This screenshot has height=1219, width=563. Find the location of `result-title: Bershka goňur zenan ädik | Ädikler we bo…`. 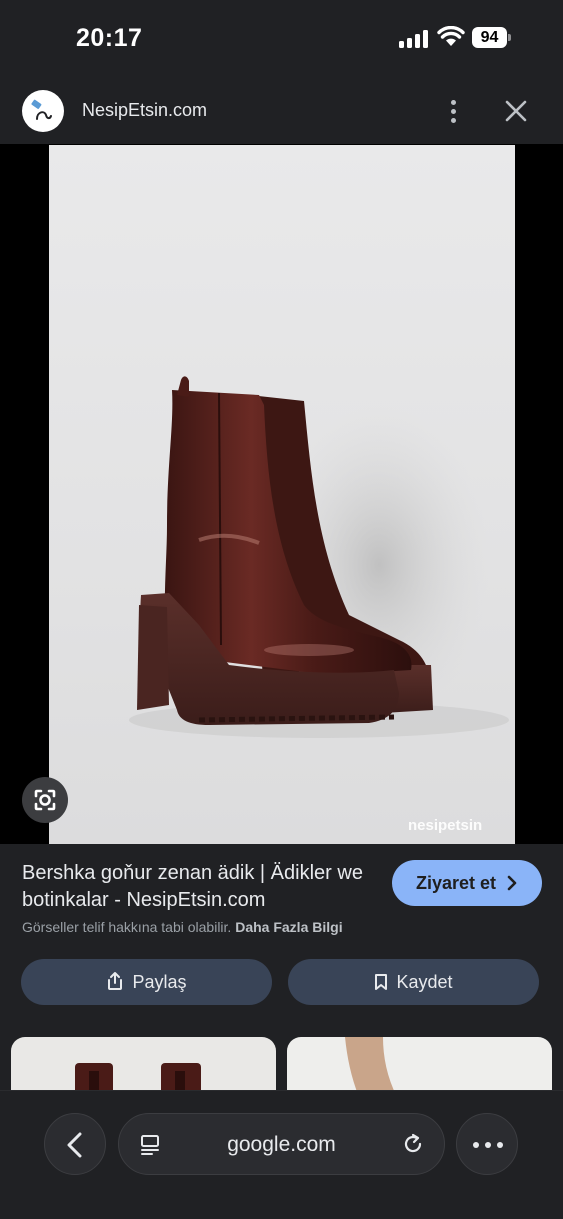

result-title: Bershka goňur zenan ädik | Ädikler we bo… is located at coordinates (199, 887).